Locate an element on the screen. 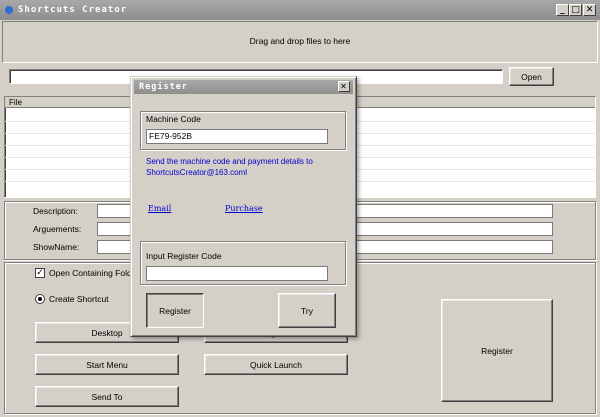 This screenshot has width=600, height=417. maximize-button: □ is located at coordinates (575, 10).